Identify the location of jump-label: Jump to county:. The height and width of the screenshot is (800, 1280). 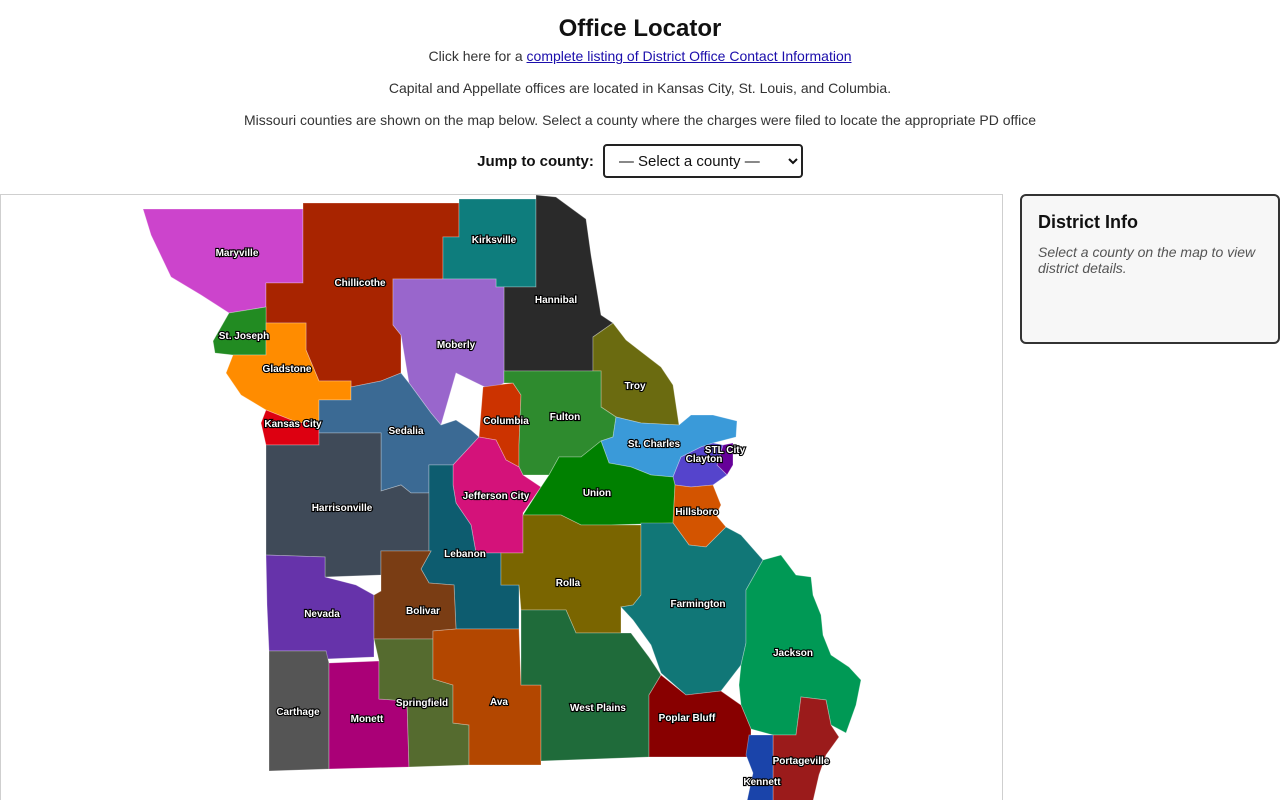
(535, 161).